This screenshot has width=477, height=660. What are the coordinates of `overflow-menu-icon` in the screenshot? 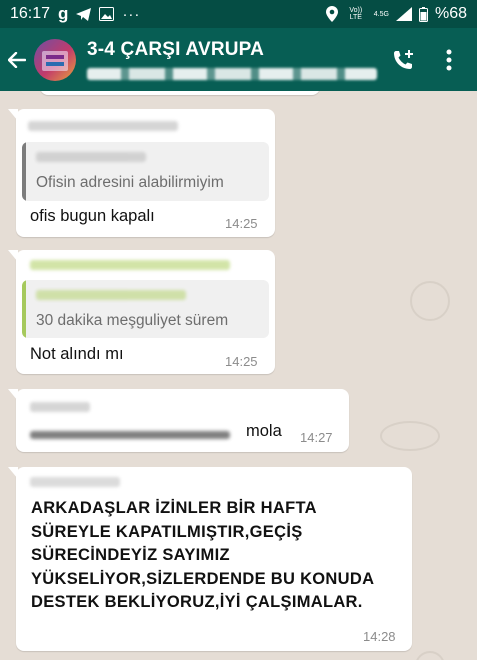 It's located at (449, 59).